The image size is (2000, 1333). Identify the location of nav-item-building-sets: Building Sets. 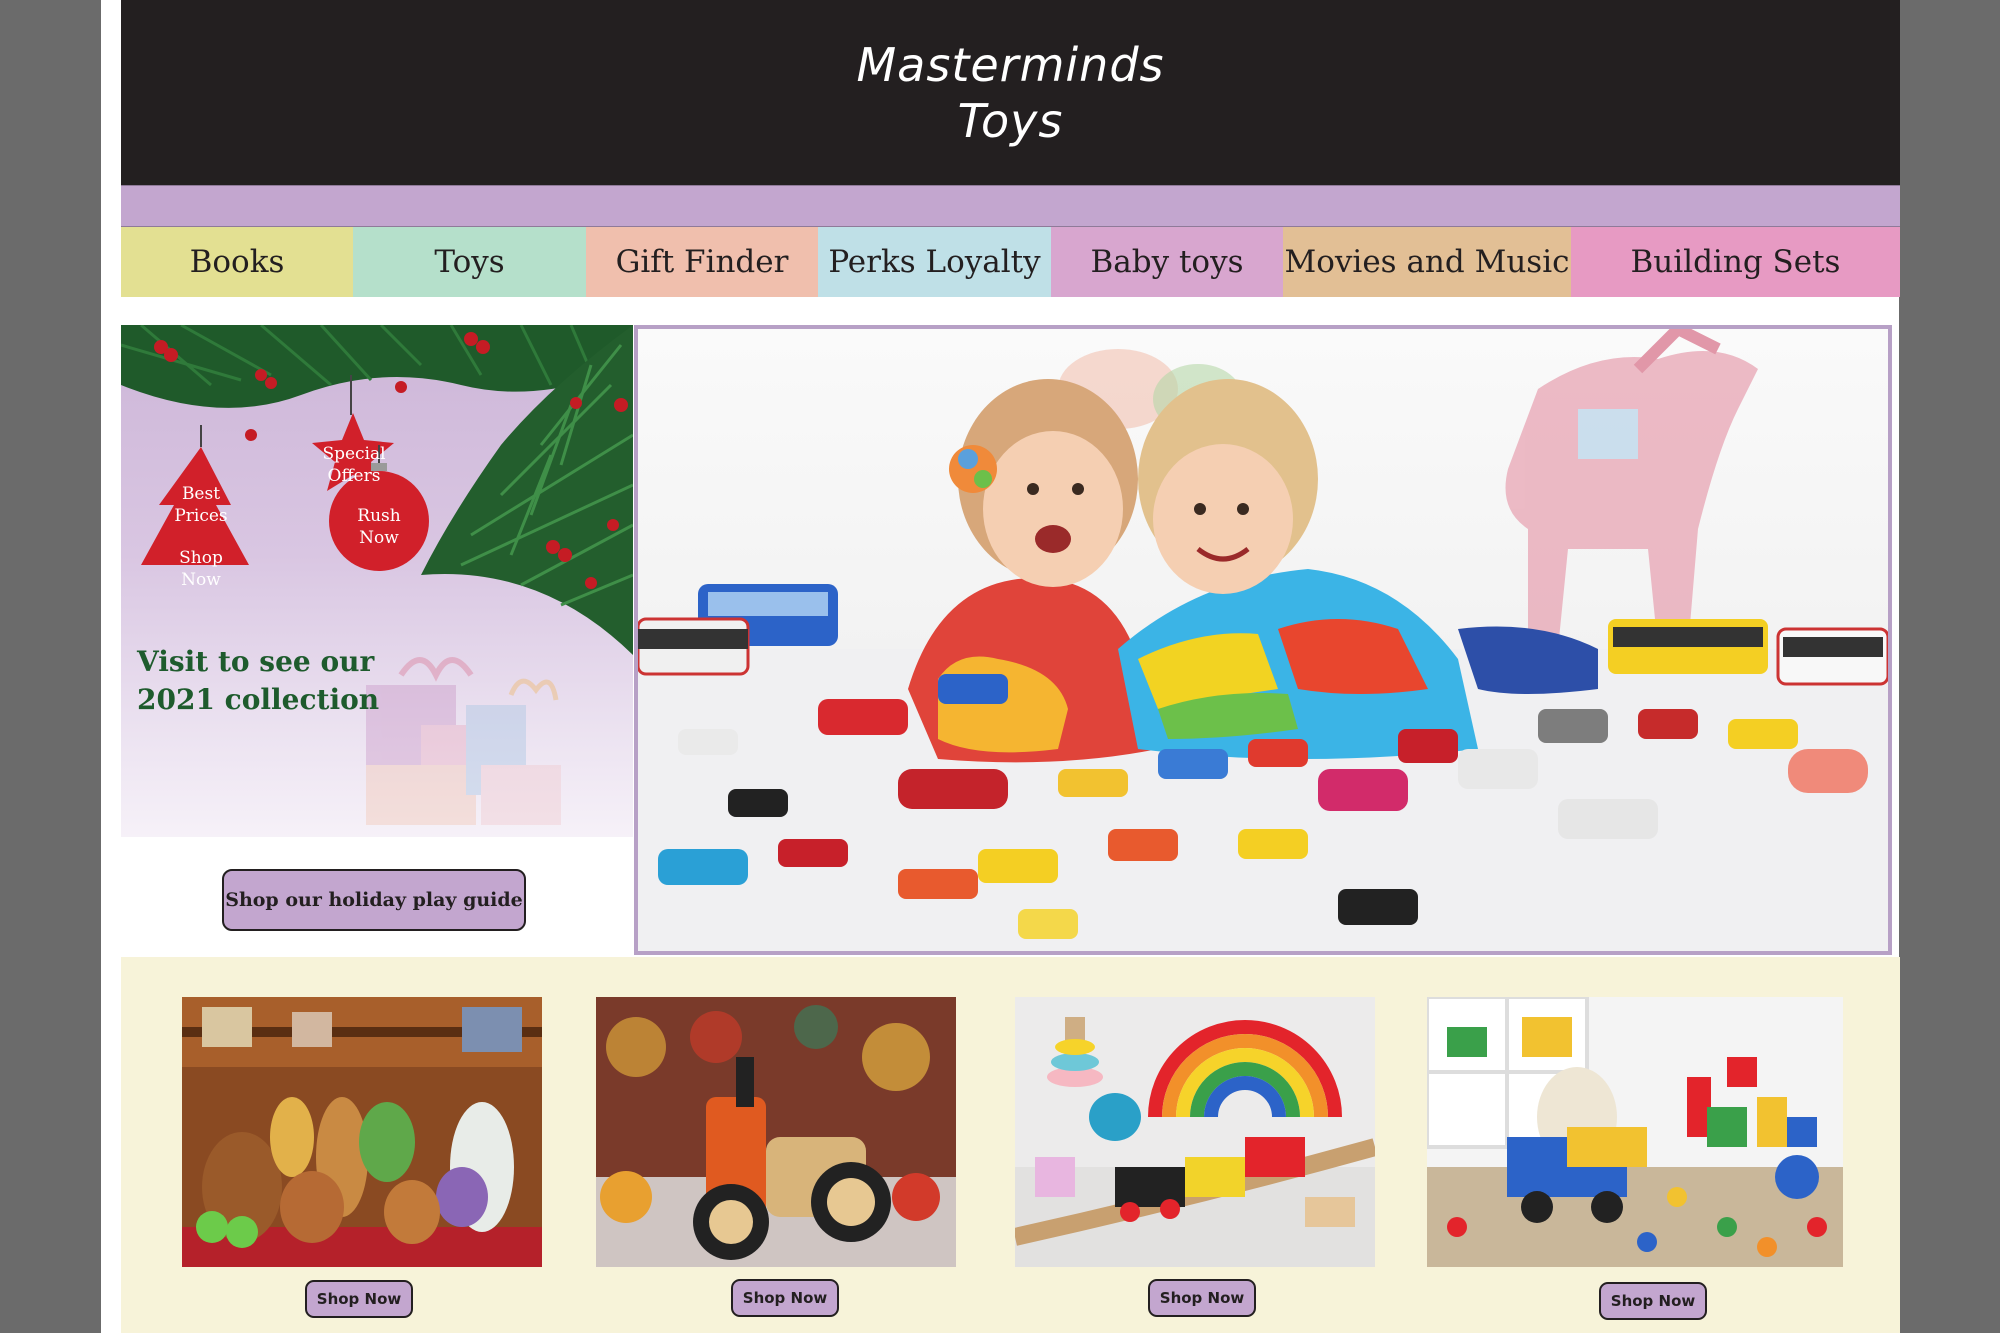
(1735, 262).